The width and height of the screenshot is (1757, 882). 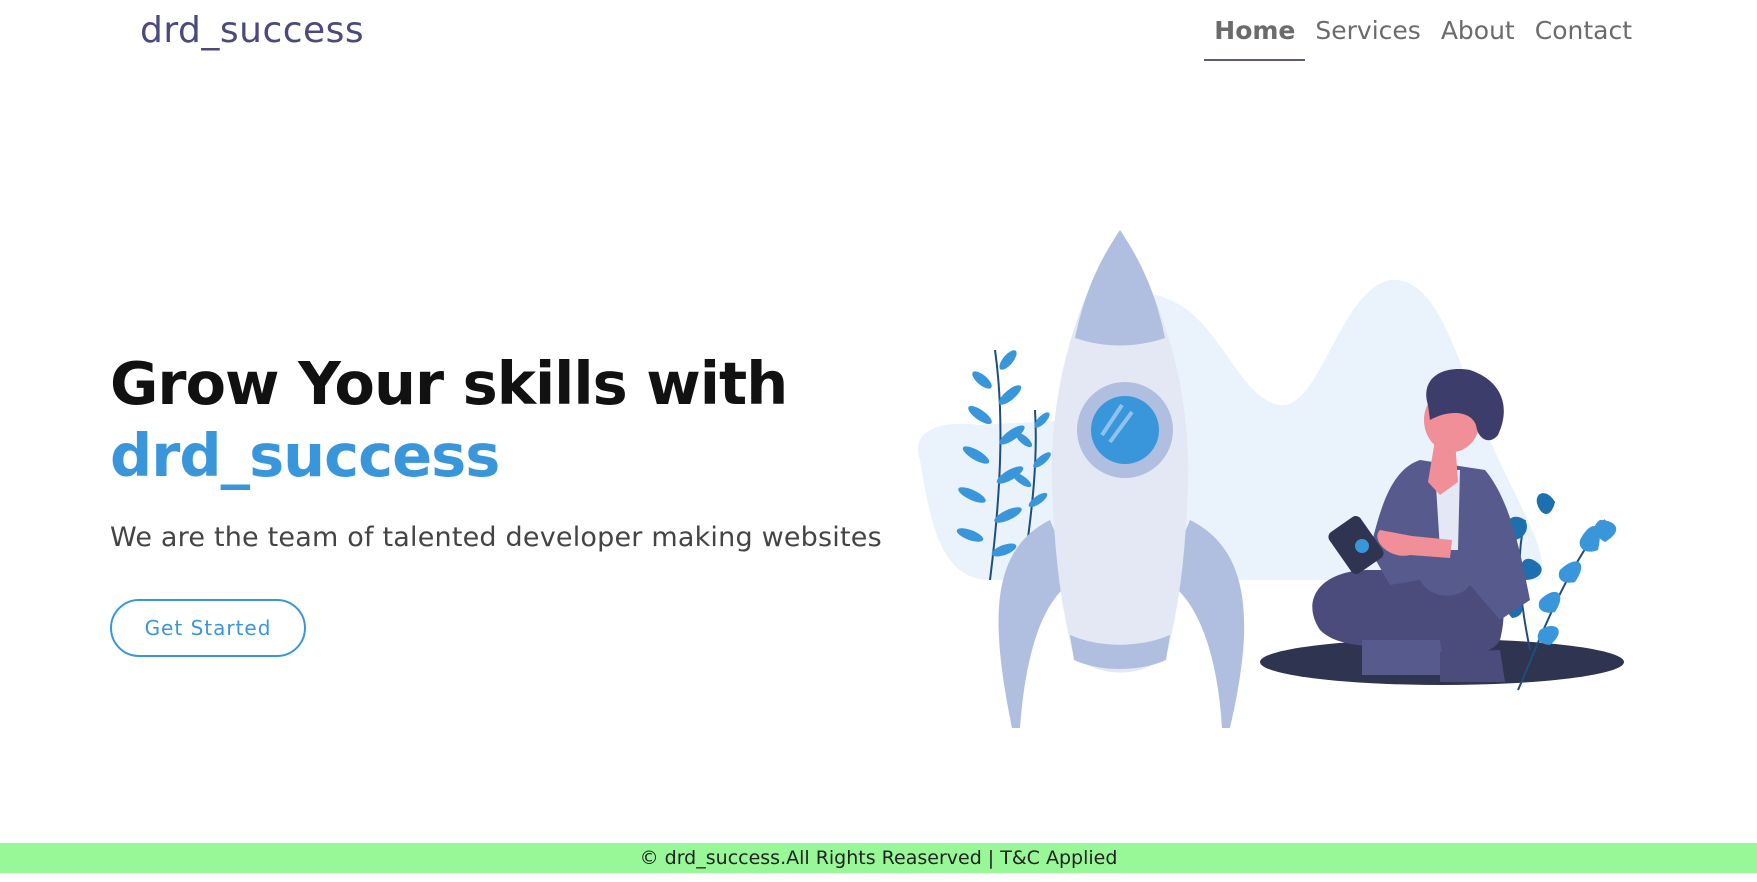 I want to click on brand-logo-link: drd_success, so click(x=252, y=30).